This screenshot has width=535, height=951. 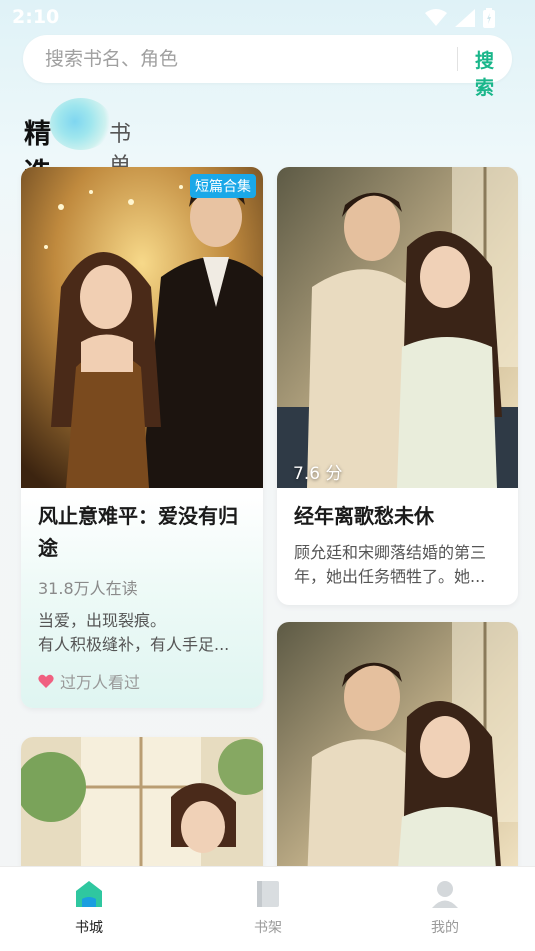 What do you see at coordinates (364, 516) in the screenshot?
I see `book-title: 经年离歌愁未休` at bounding box center [364, 516].